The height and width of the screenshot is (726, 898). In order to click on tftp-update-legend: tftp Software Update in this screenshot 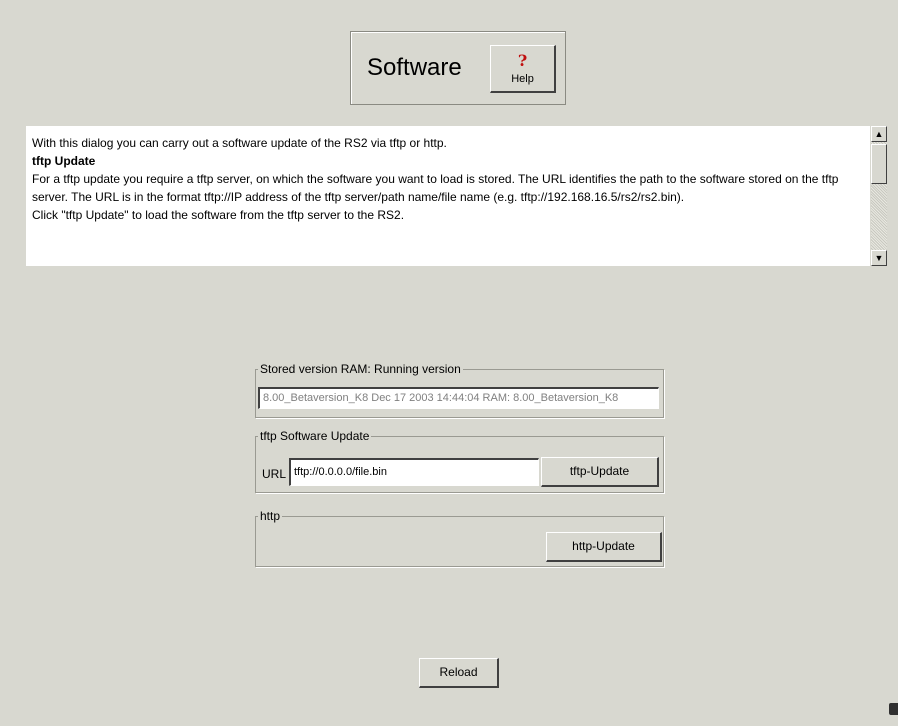, I will do `click(315, 436)`.